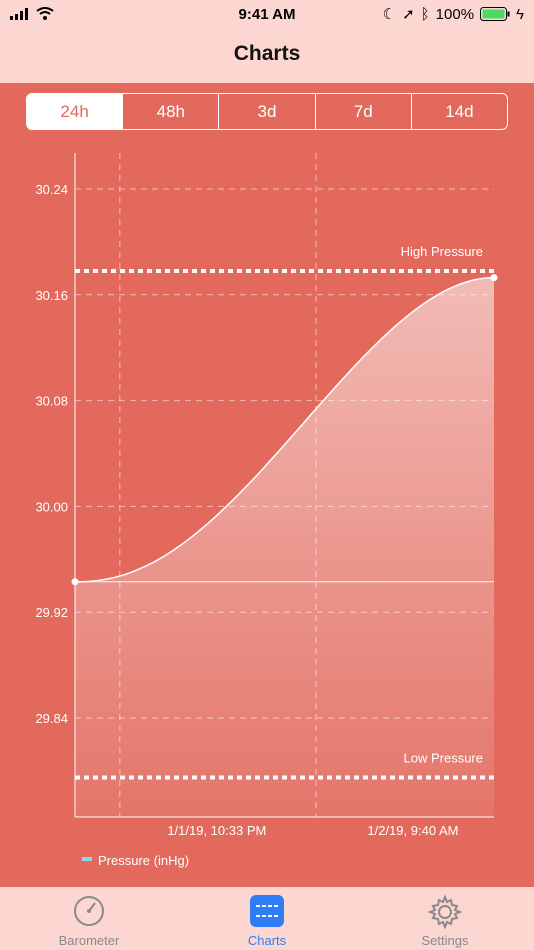 The width and height of the screenshot is (534, 950). I want to click on status-bar: 9:41 AM ☾ ➚ ᛒ 100% ϟ, so click(267, 15).